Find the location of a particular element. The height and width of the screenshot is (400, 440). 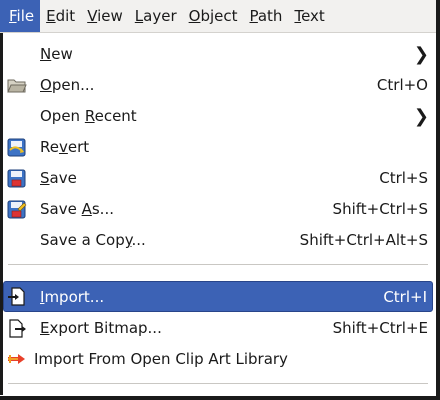

menu-text: Text is located at coordinates (309, 16).